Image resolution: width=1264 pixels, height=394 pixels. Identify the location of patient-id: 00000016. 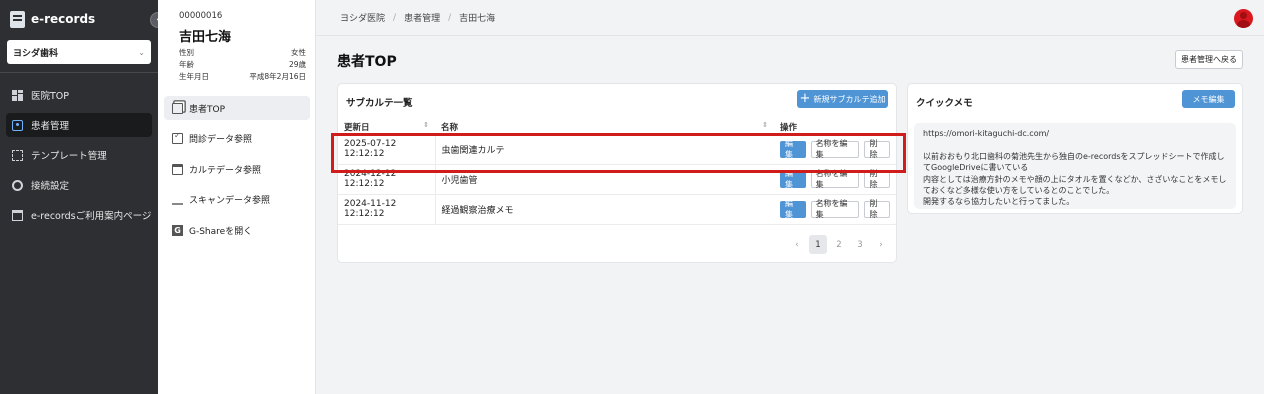
(201, 16).